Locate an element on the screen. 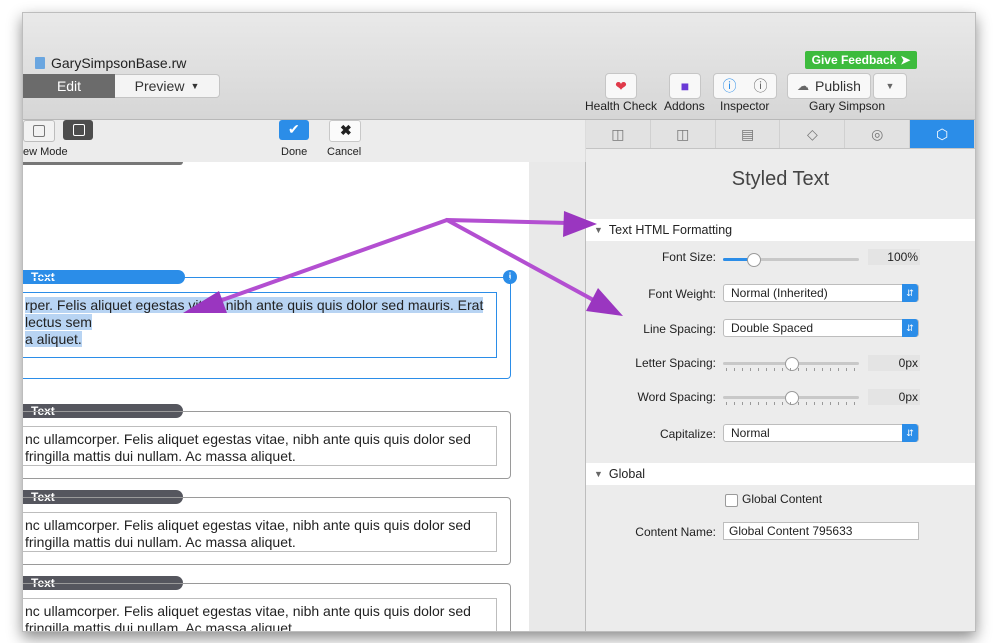 The image size is (998, 643). inspector-title: Styled Text is located at coordinates (780, 179).